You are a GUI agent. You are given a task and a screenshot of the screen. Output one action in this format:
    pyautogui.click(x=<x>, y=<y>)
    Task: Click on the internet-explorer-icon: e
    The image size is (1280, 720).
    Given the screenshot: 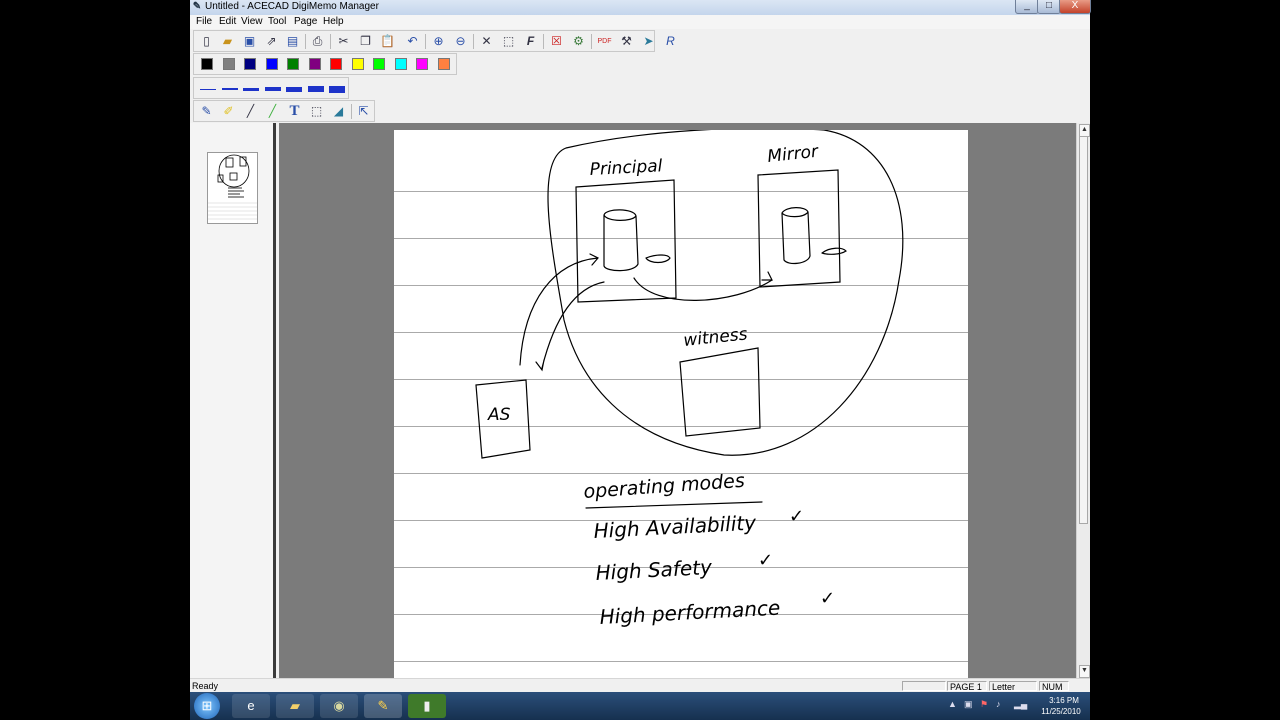 What is the action you would take?
    pyautogui.click(x=251, y=706)
    